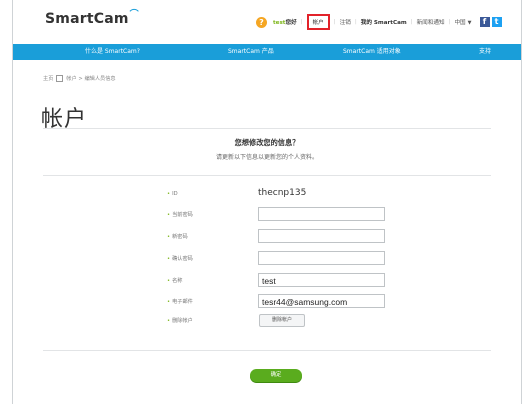  What do you see at coordinates (267, 128) in the screenshot?
I see `divider-top` at bounding box center [267, 128].